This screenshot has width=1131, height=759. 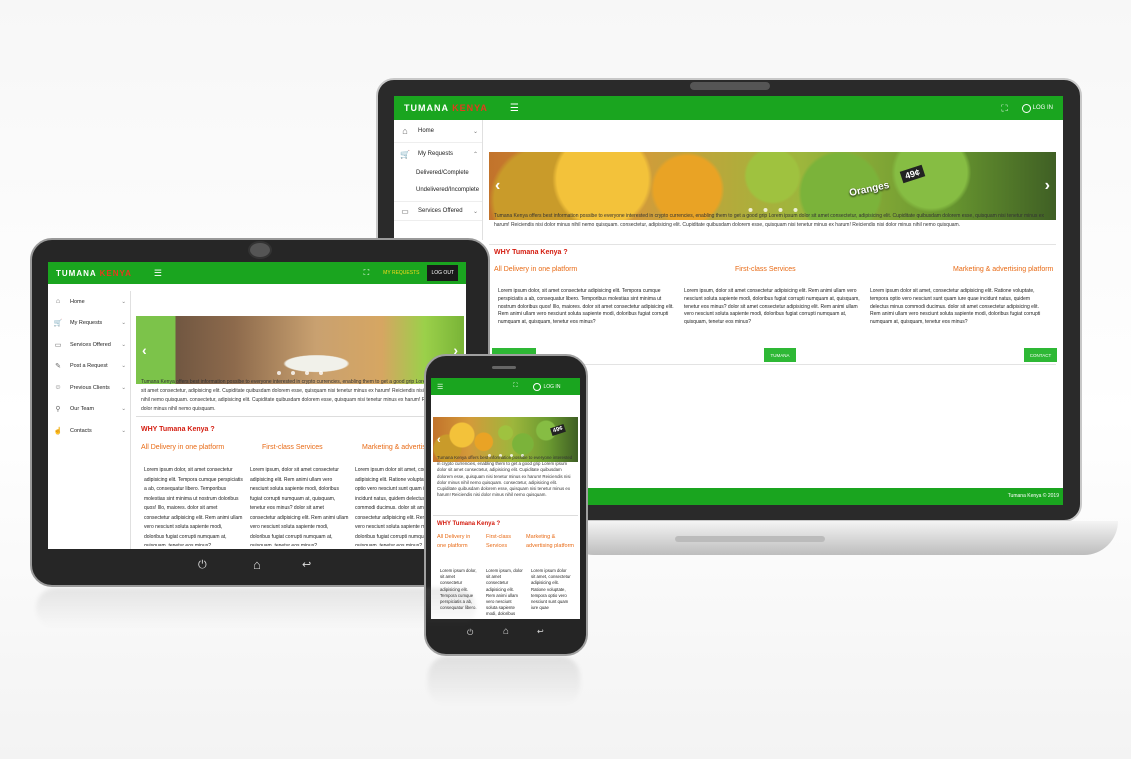 What do you see at coordinates (1040, 355) in the screenshot?
I see `contact-button: CONTACT` at bounding box center [1040, 355].